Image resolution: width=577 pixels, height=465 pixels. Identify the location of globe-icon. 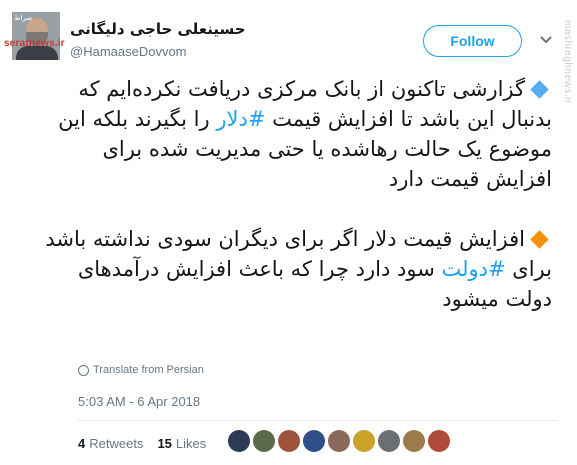
(83, 370).